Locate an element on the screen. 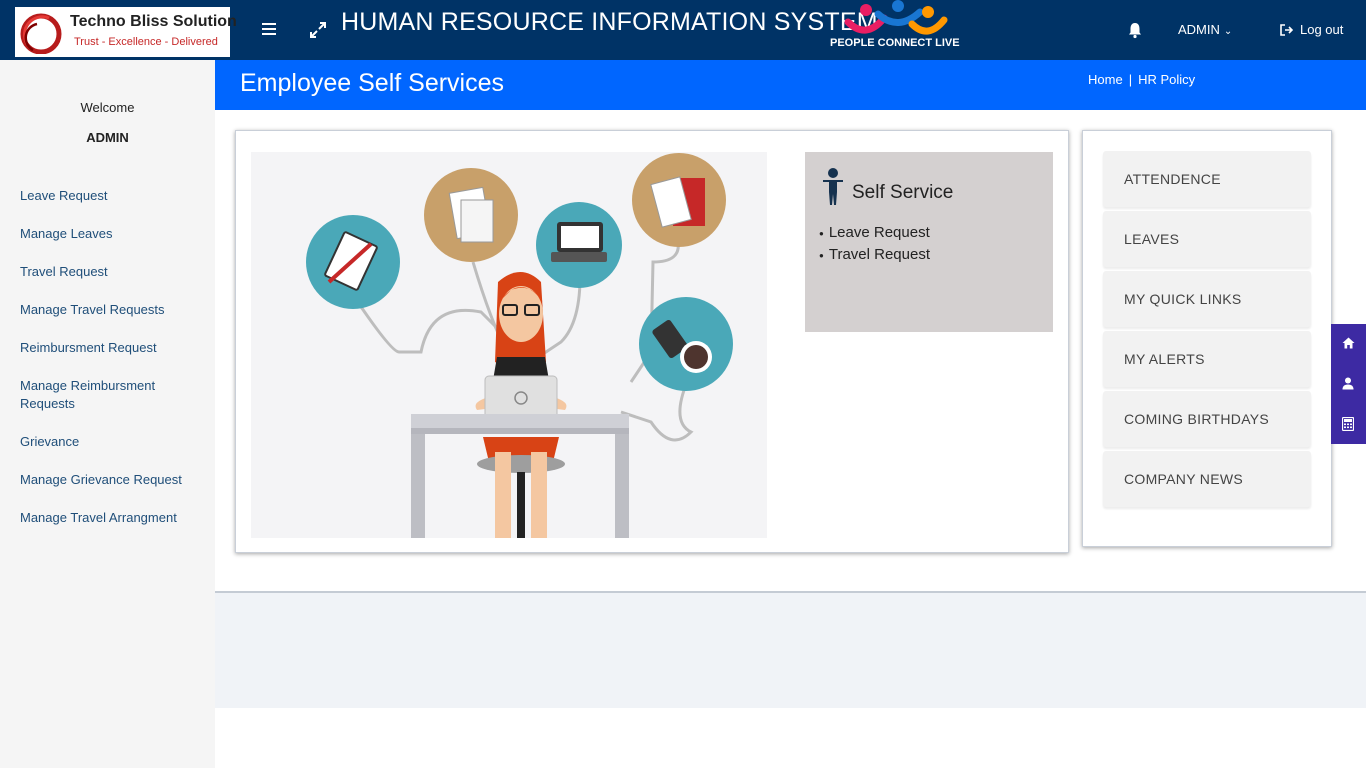 The width and height of the screenshot is (1366, 768). breadcrumb: Home | HR Policy is located at coordinates (1141, 79).